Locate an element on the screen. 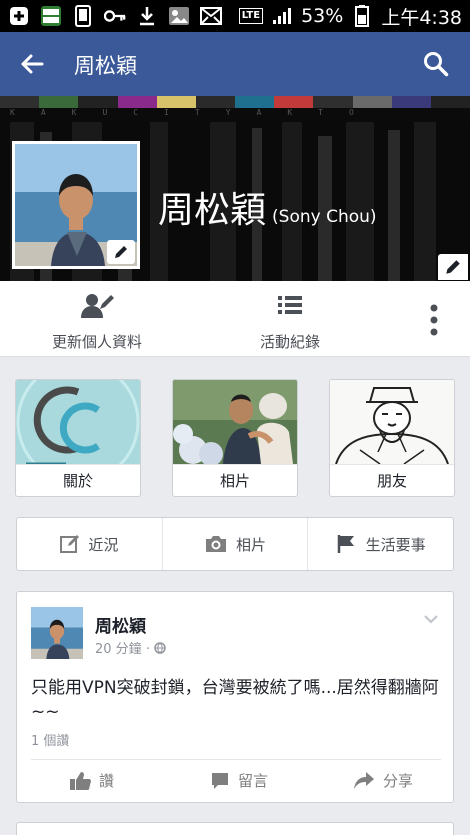 The image size is (470, 835). mail-icon is located at coordinates (211, 16).